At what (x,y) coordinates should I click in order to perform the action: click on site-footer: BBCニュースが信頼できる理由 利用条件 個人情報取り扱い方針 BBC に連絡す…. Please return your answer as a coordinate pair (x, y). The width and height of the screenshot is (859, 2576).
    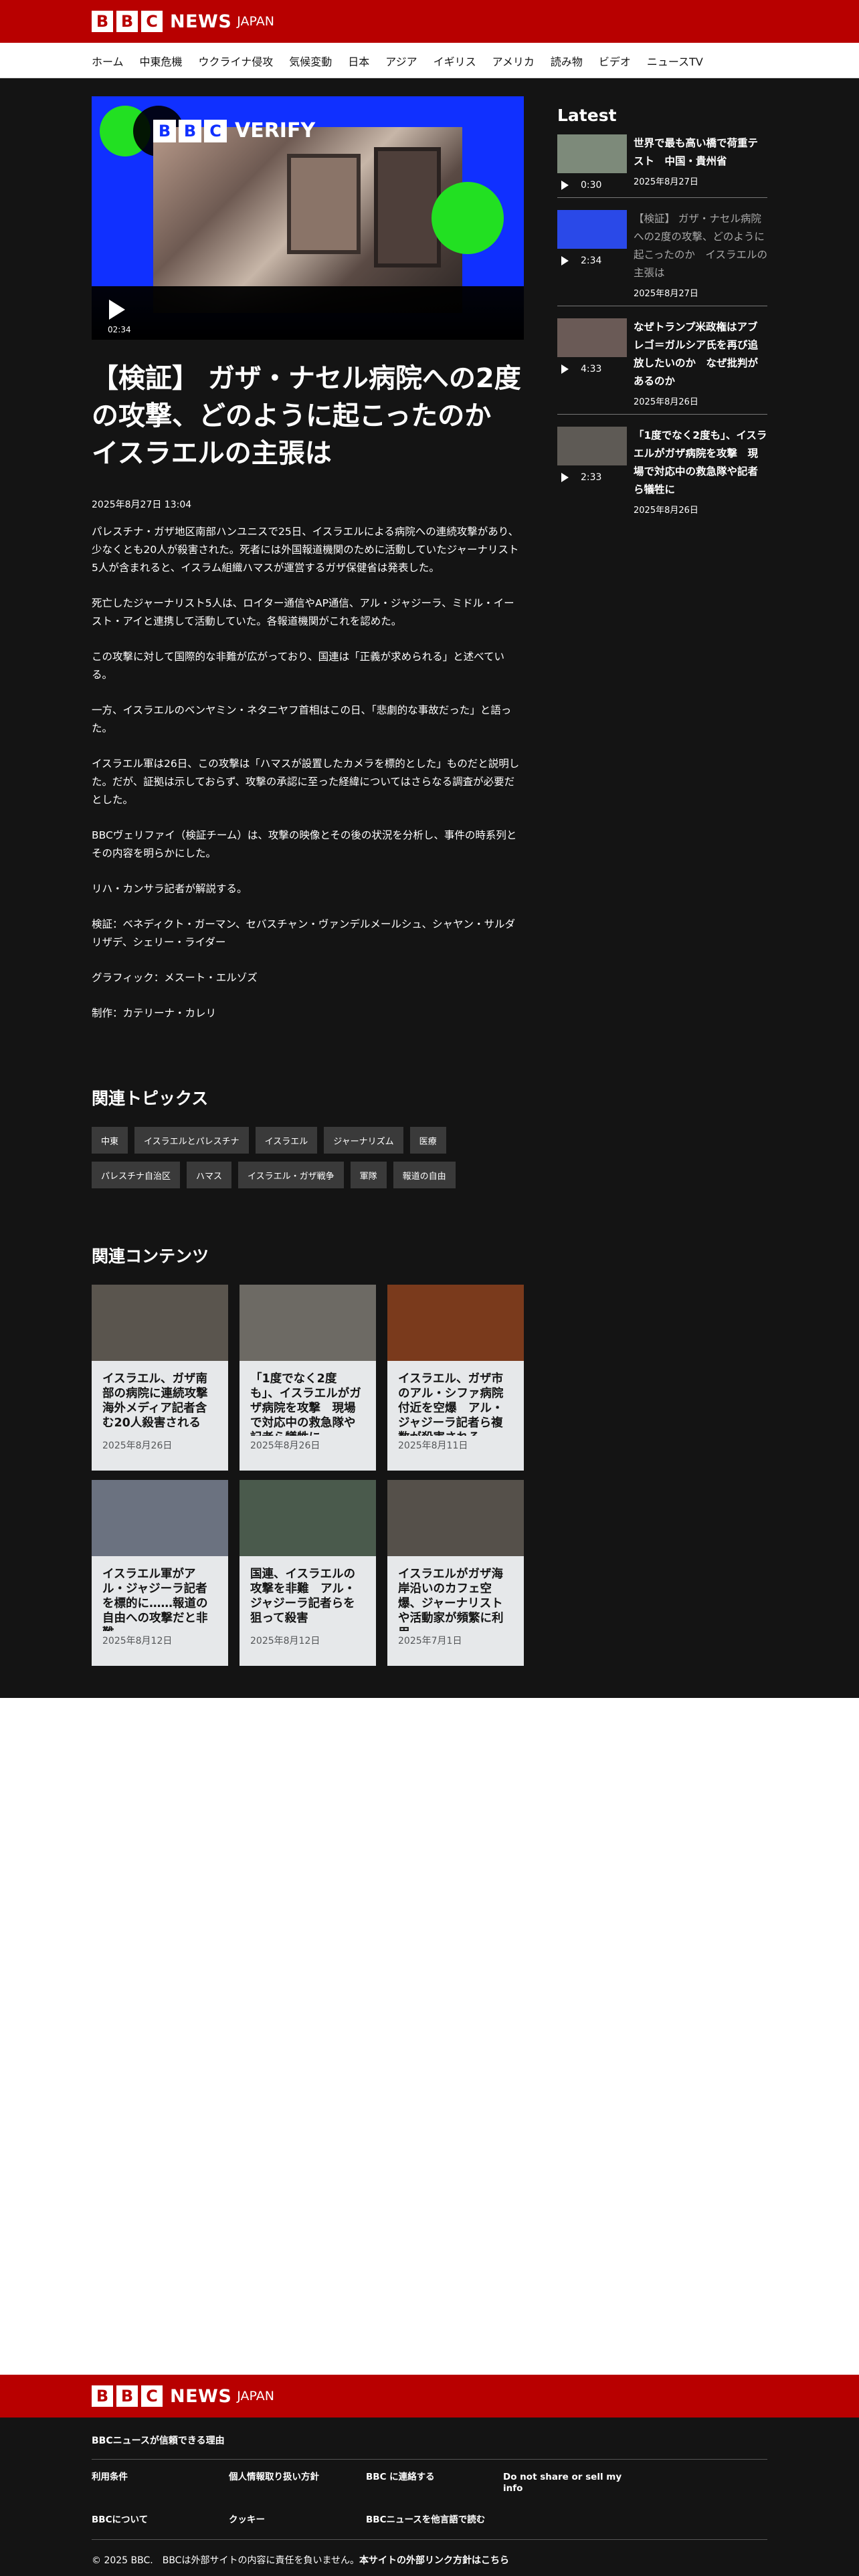
    Looking at the image, I should click on (429, 2497).